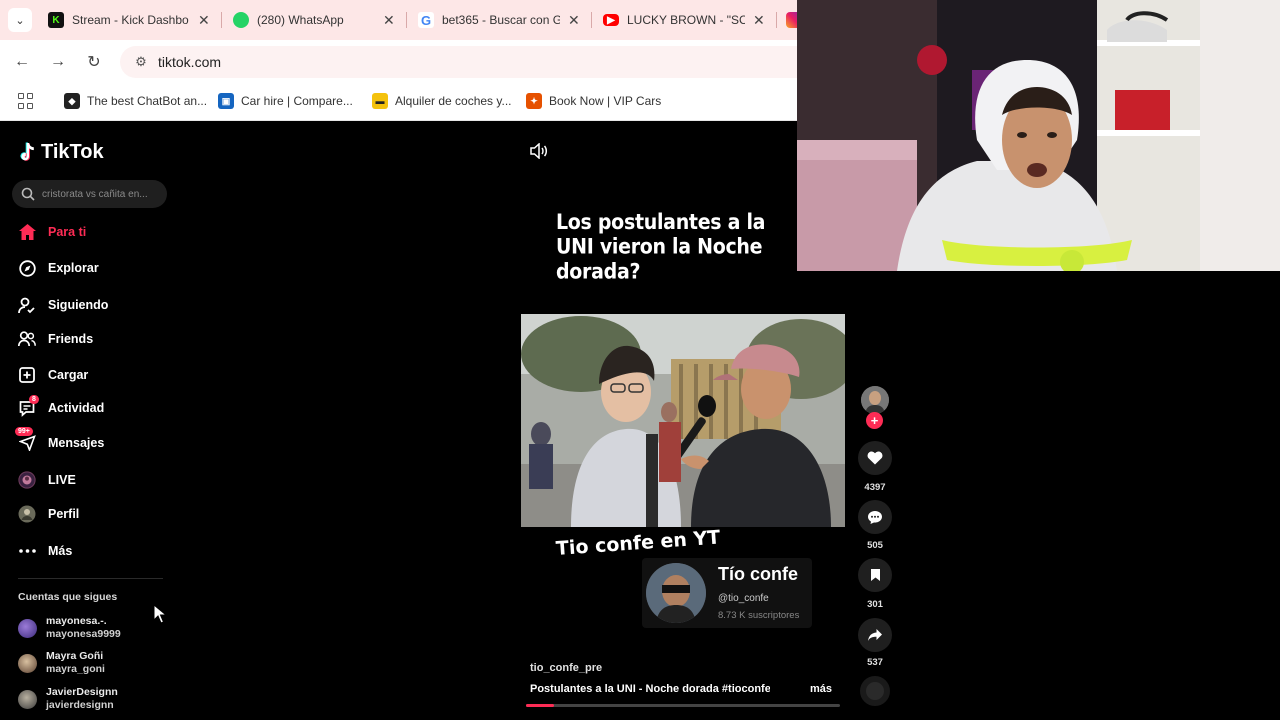  What do you see at coordinates (683, 420) in the screenshot?
I see `video-clip` at bounding box center [683, 420].